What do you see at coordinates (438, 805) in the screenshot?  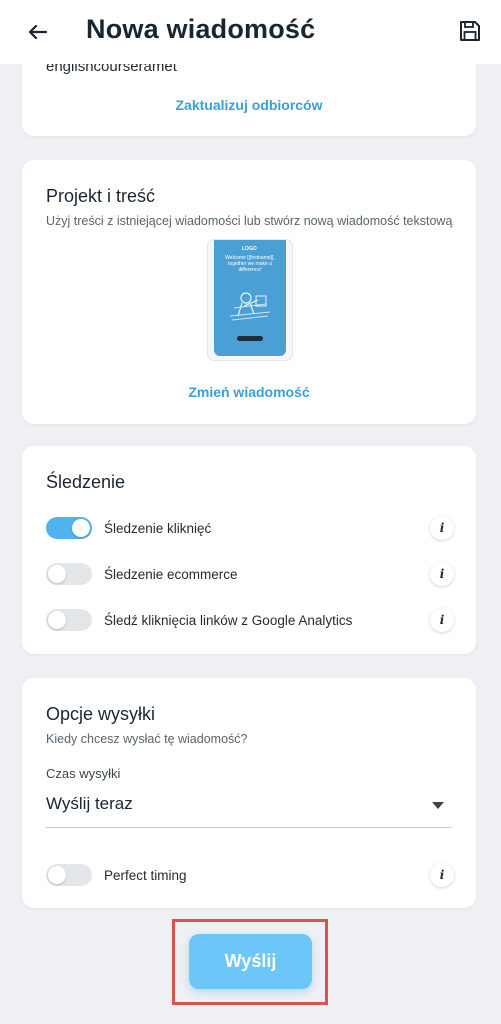 I see `chevron-down-icon` at bounding box center [438, 805].